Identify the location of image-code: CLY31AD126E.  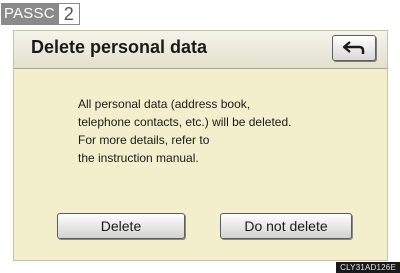
(368, 267).